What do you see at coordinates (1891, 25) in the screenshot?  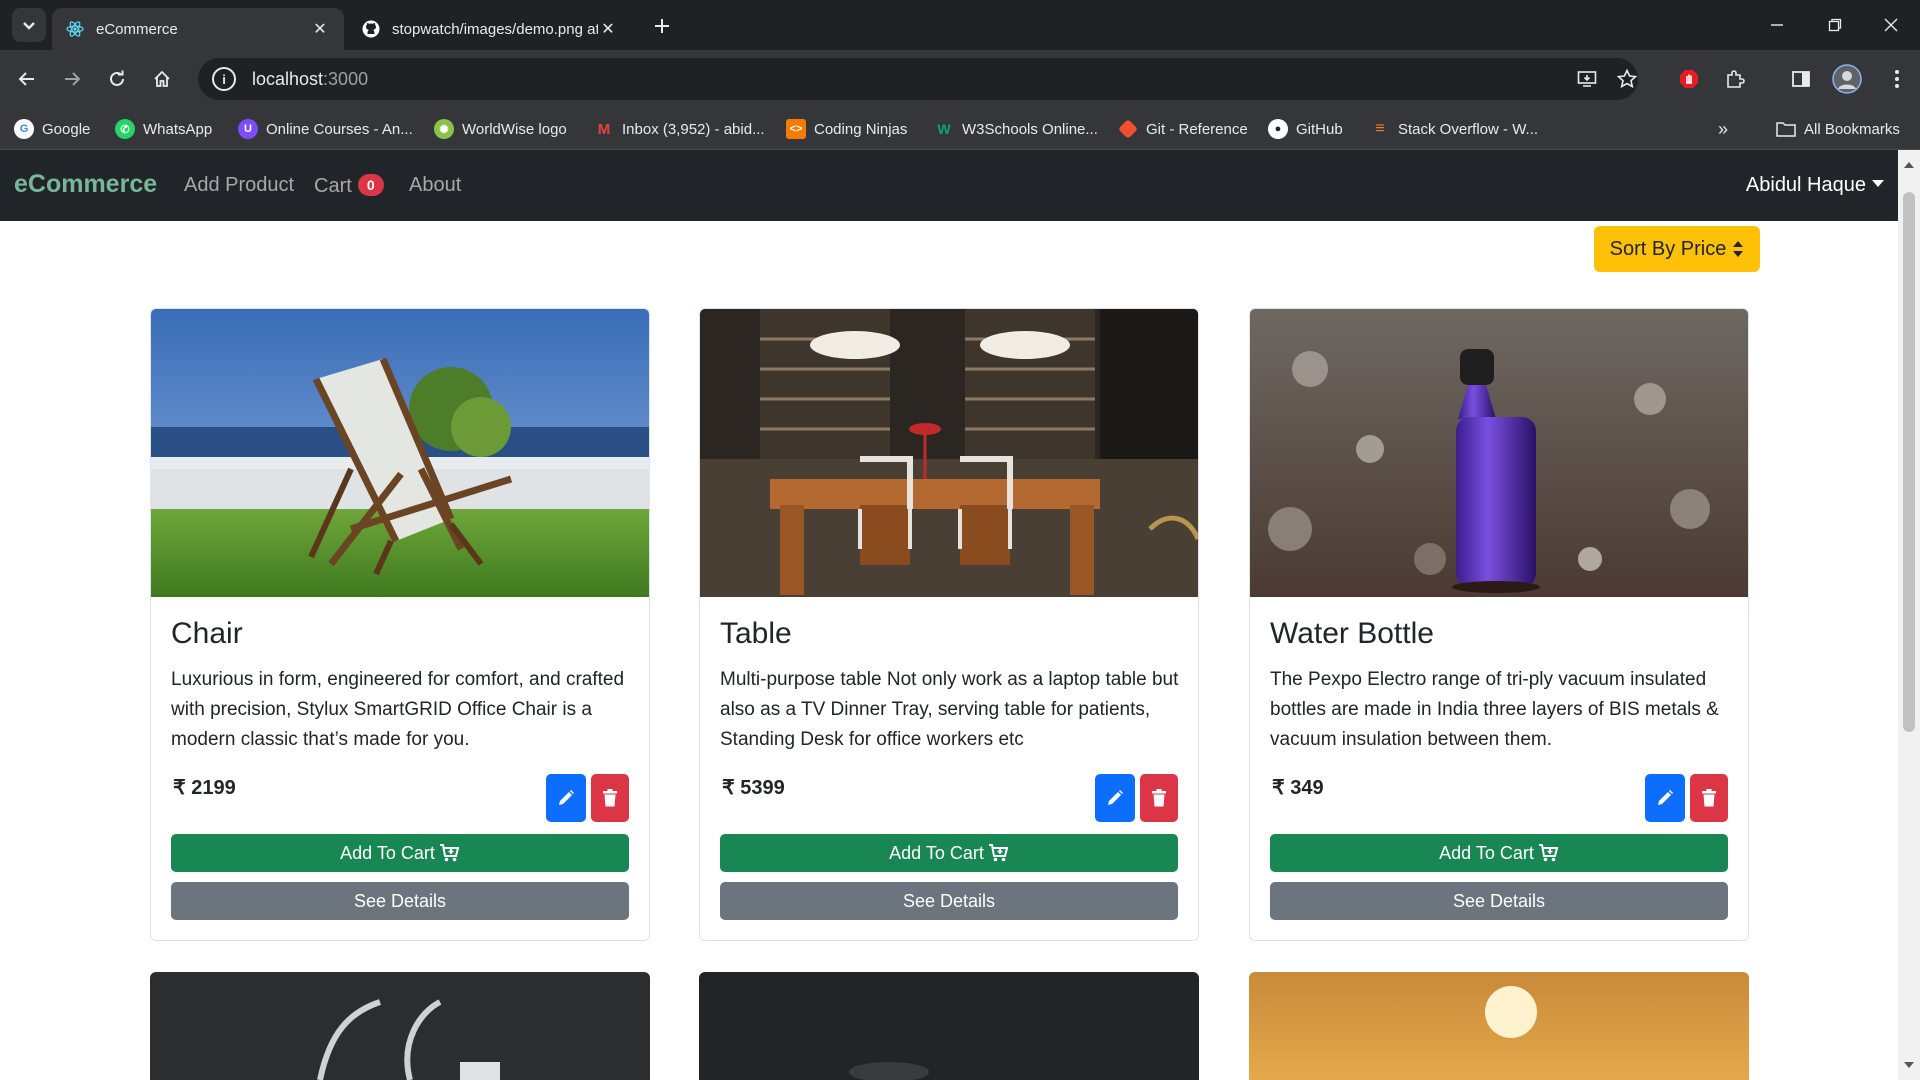 I see `close-window-button` at bounding box center [1891, 25].